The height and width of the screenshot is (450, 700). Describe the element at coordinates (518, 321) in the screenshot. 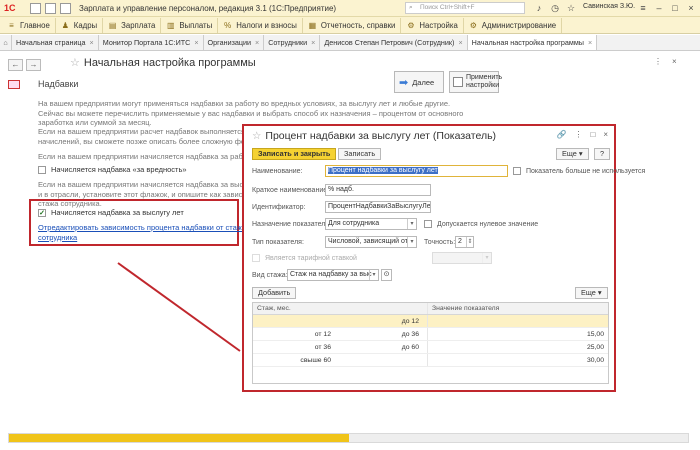

I see `value-cell` at that location.